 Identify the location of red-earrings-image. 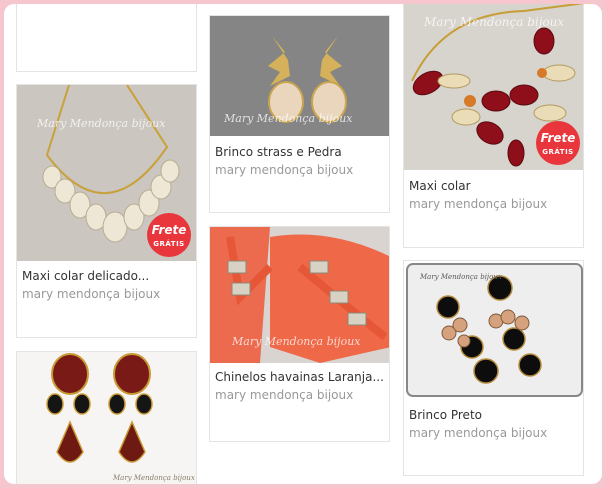
(106, 418).